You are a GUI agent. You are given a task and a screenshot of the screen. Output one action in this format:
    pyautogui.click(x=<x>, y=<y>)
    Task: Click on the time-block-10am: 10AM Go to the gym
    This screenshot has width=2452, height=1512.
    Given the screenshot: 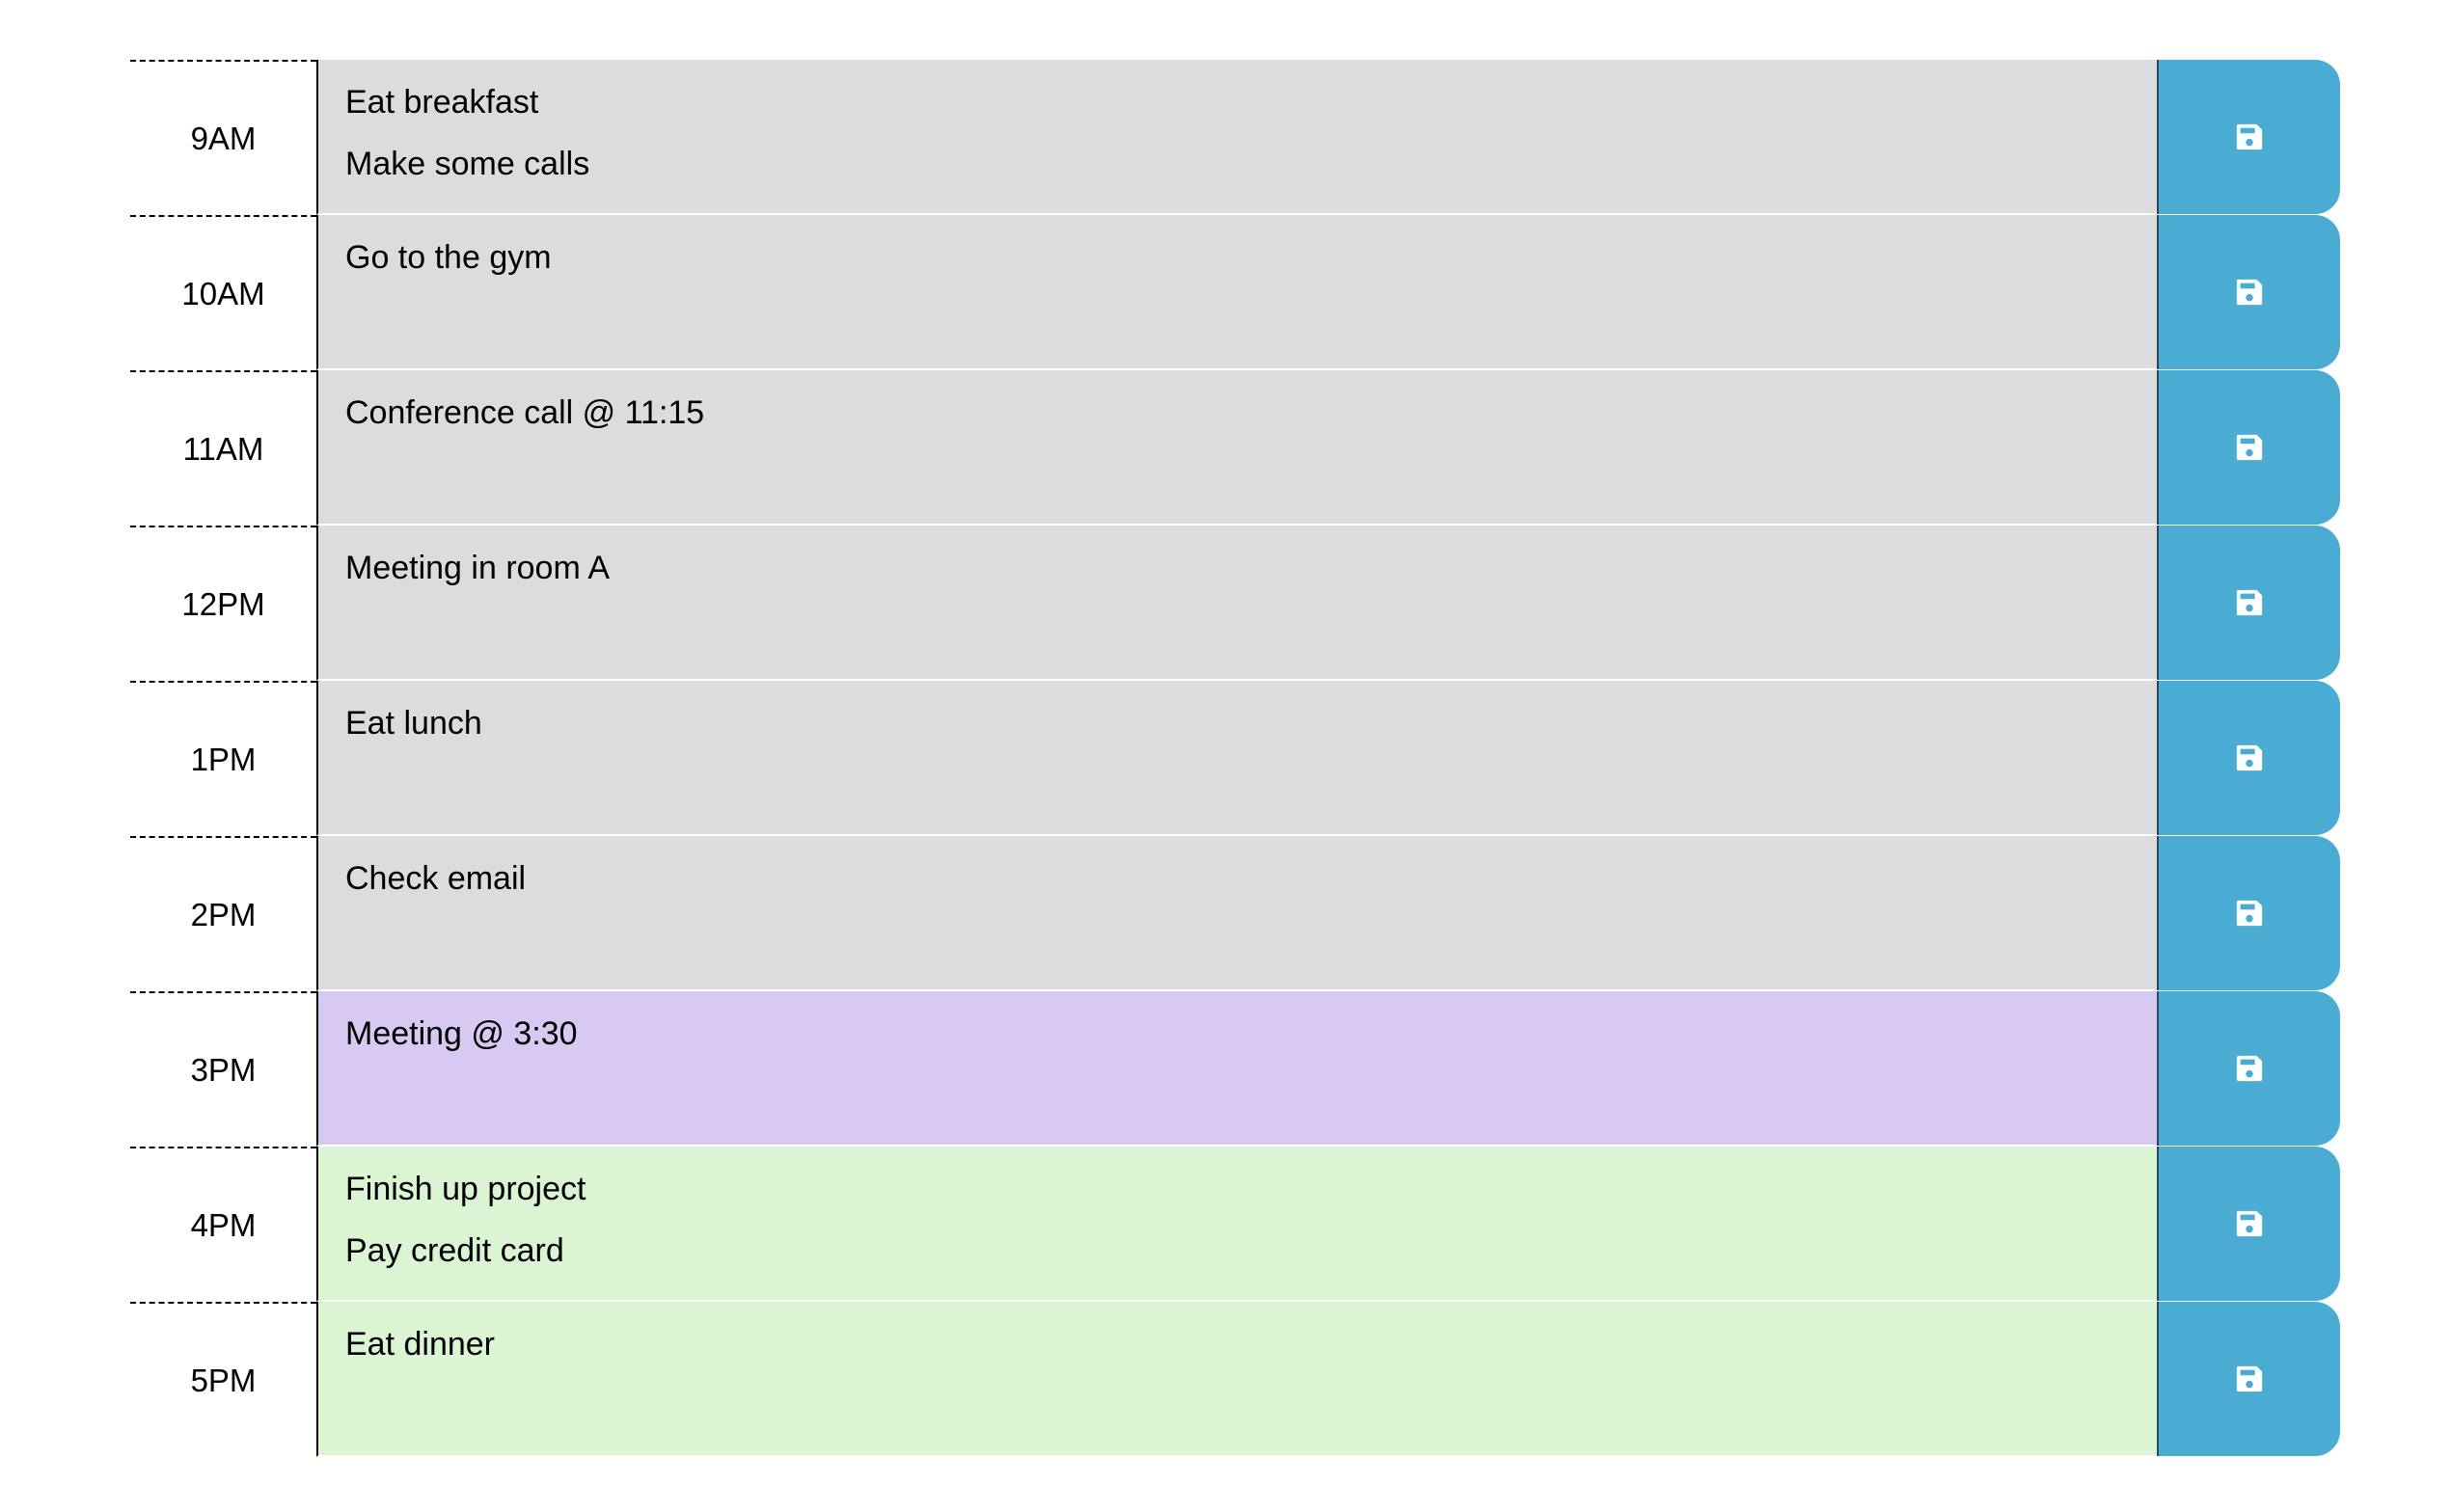 What is the action you would take?
    pyautogui.click(x=1235, y=292)
    